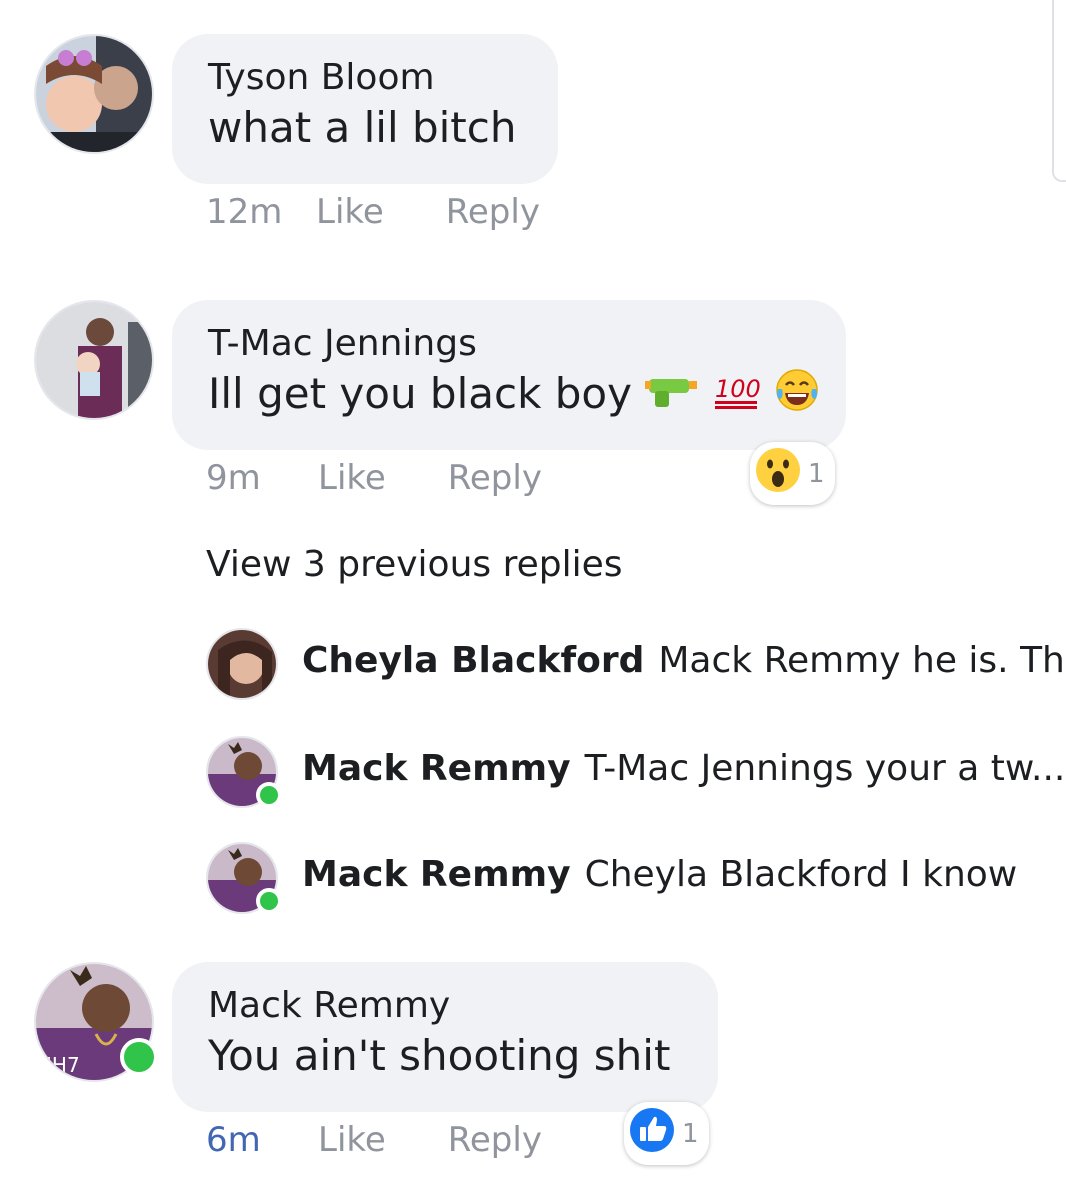 This screenshot has width=1066, height=1200. What do you see at coordinates (509, 344) in the screenshot?
I see `comment-author: T-Mac Jennings` at bounding box center [509, 344].